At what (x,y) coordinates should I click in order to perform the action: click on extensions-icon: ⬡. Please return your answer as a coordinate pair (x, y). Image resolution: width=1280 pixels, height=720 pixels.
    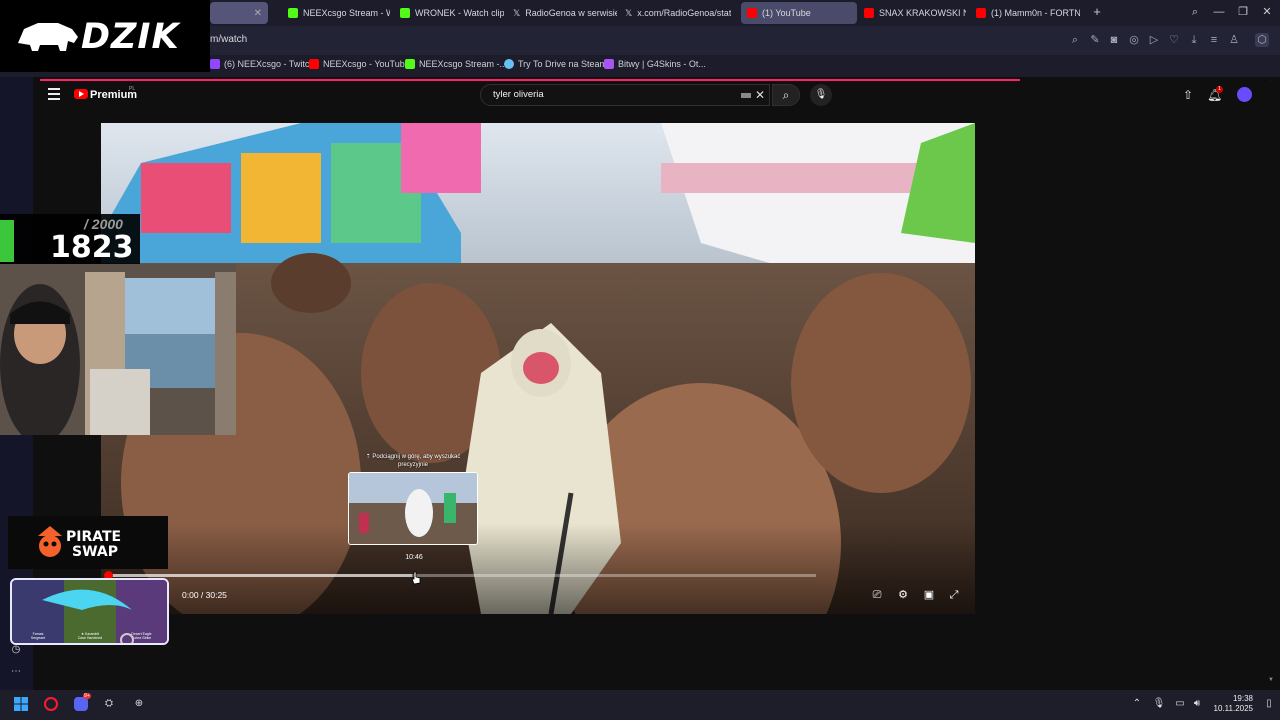
    Looking at the image, I should click on (1262, 40).